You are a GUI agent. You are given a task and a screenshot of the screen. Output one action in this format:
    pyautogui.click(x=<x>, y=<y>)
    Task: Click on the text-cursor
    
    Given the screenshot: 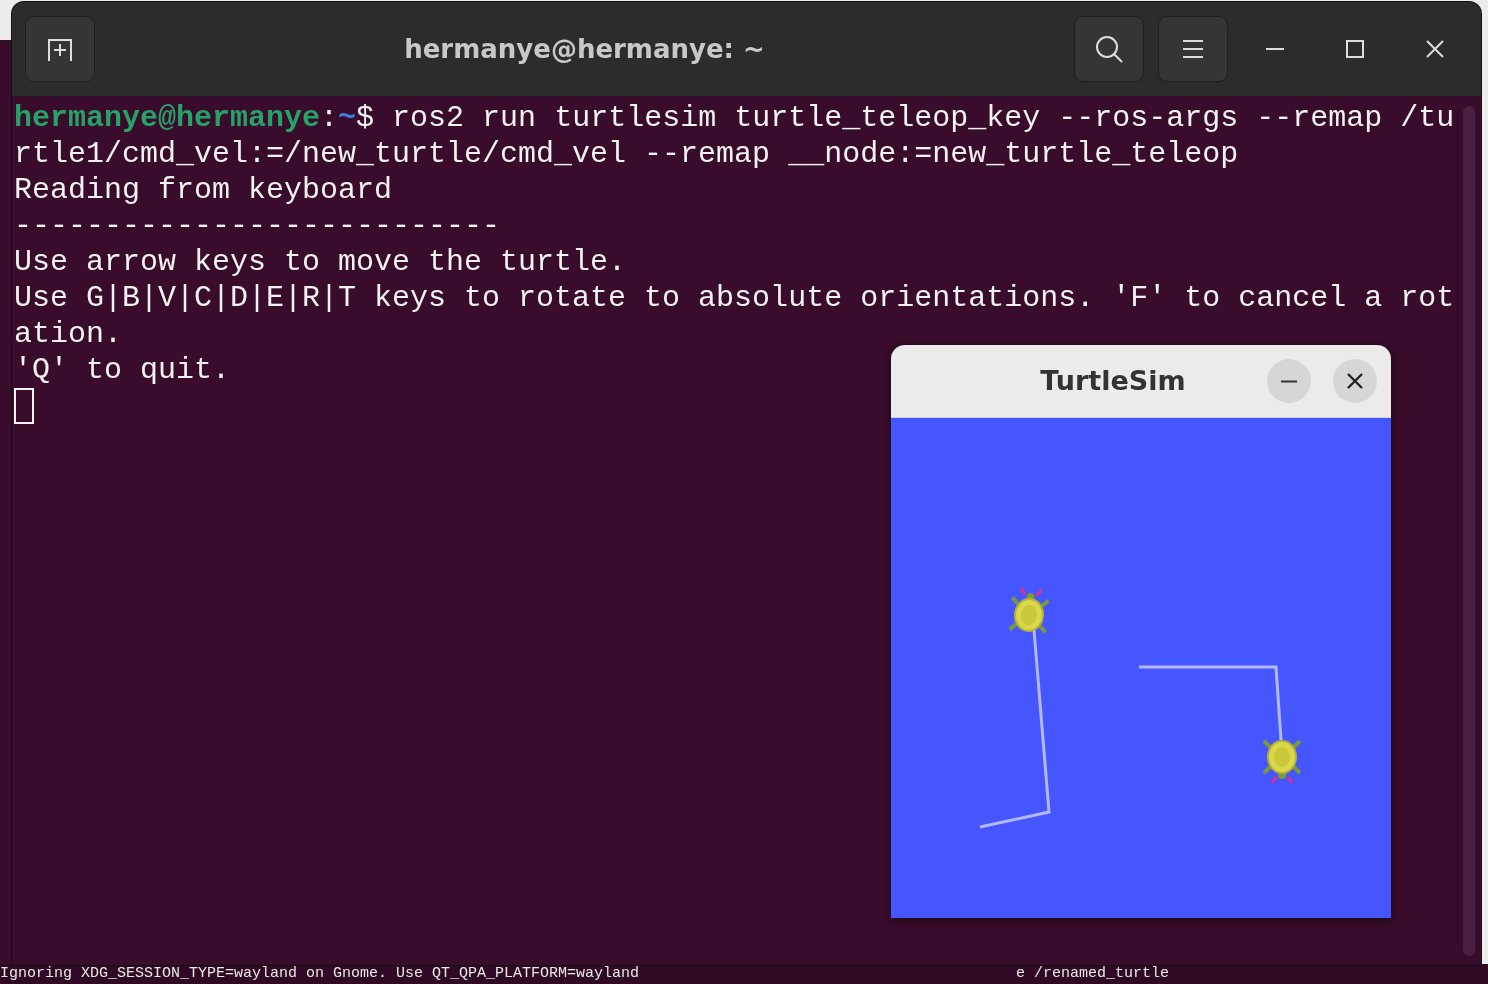 What is the action you would take?
    pyautogui.click(x=24, y=406)
    